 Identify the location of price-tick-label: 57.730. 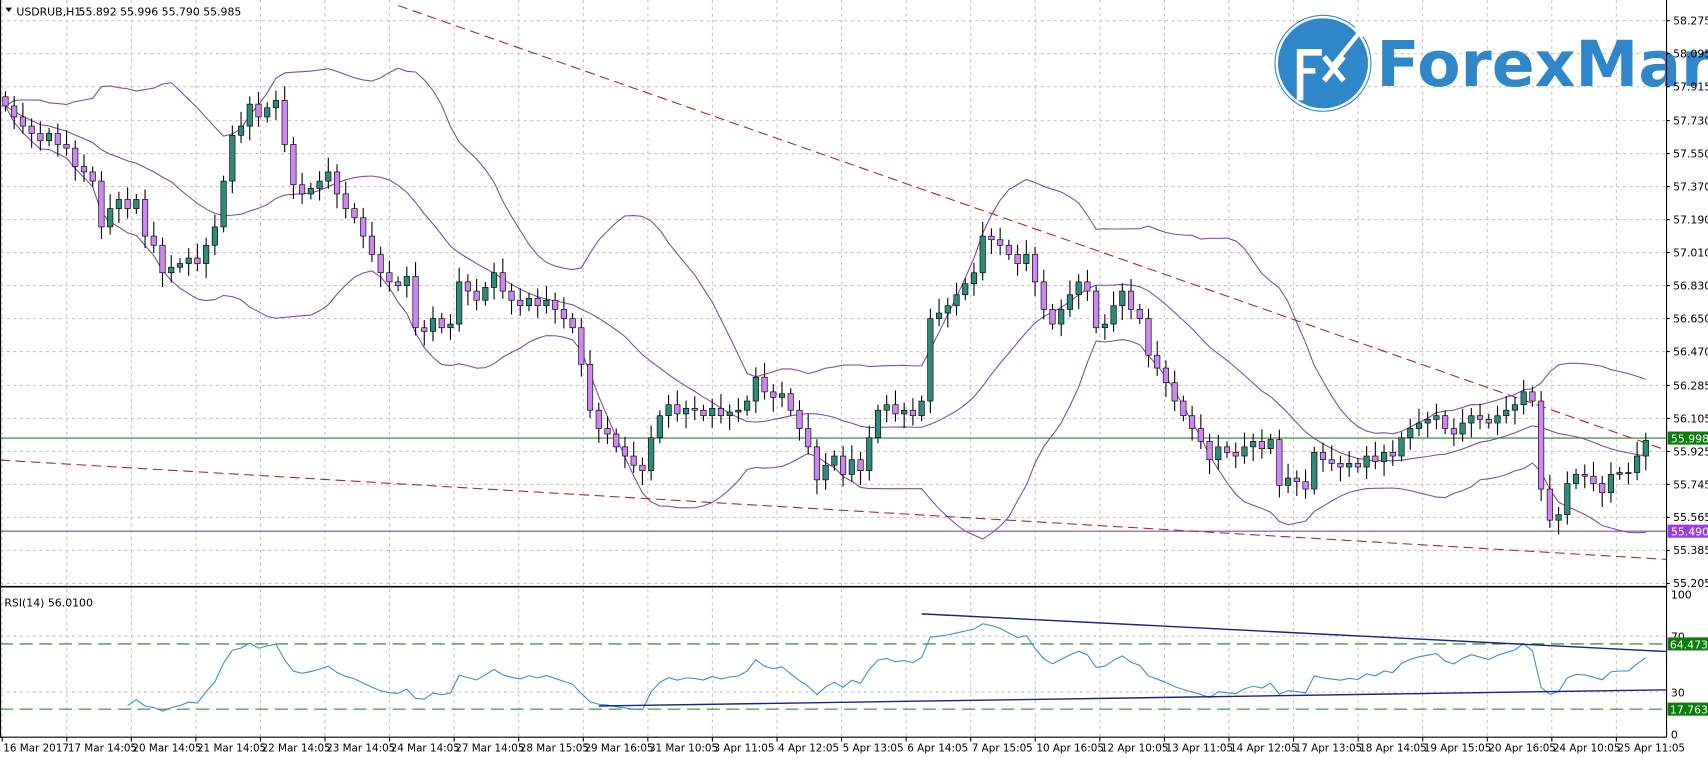
(1690, 120).